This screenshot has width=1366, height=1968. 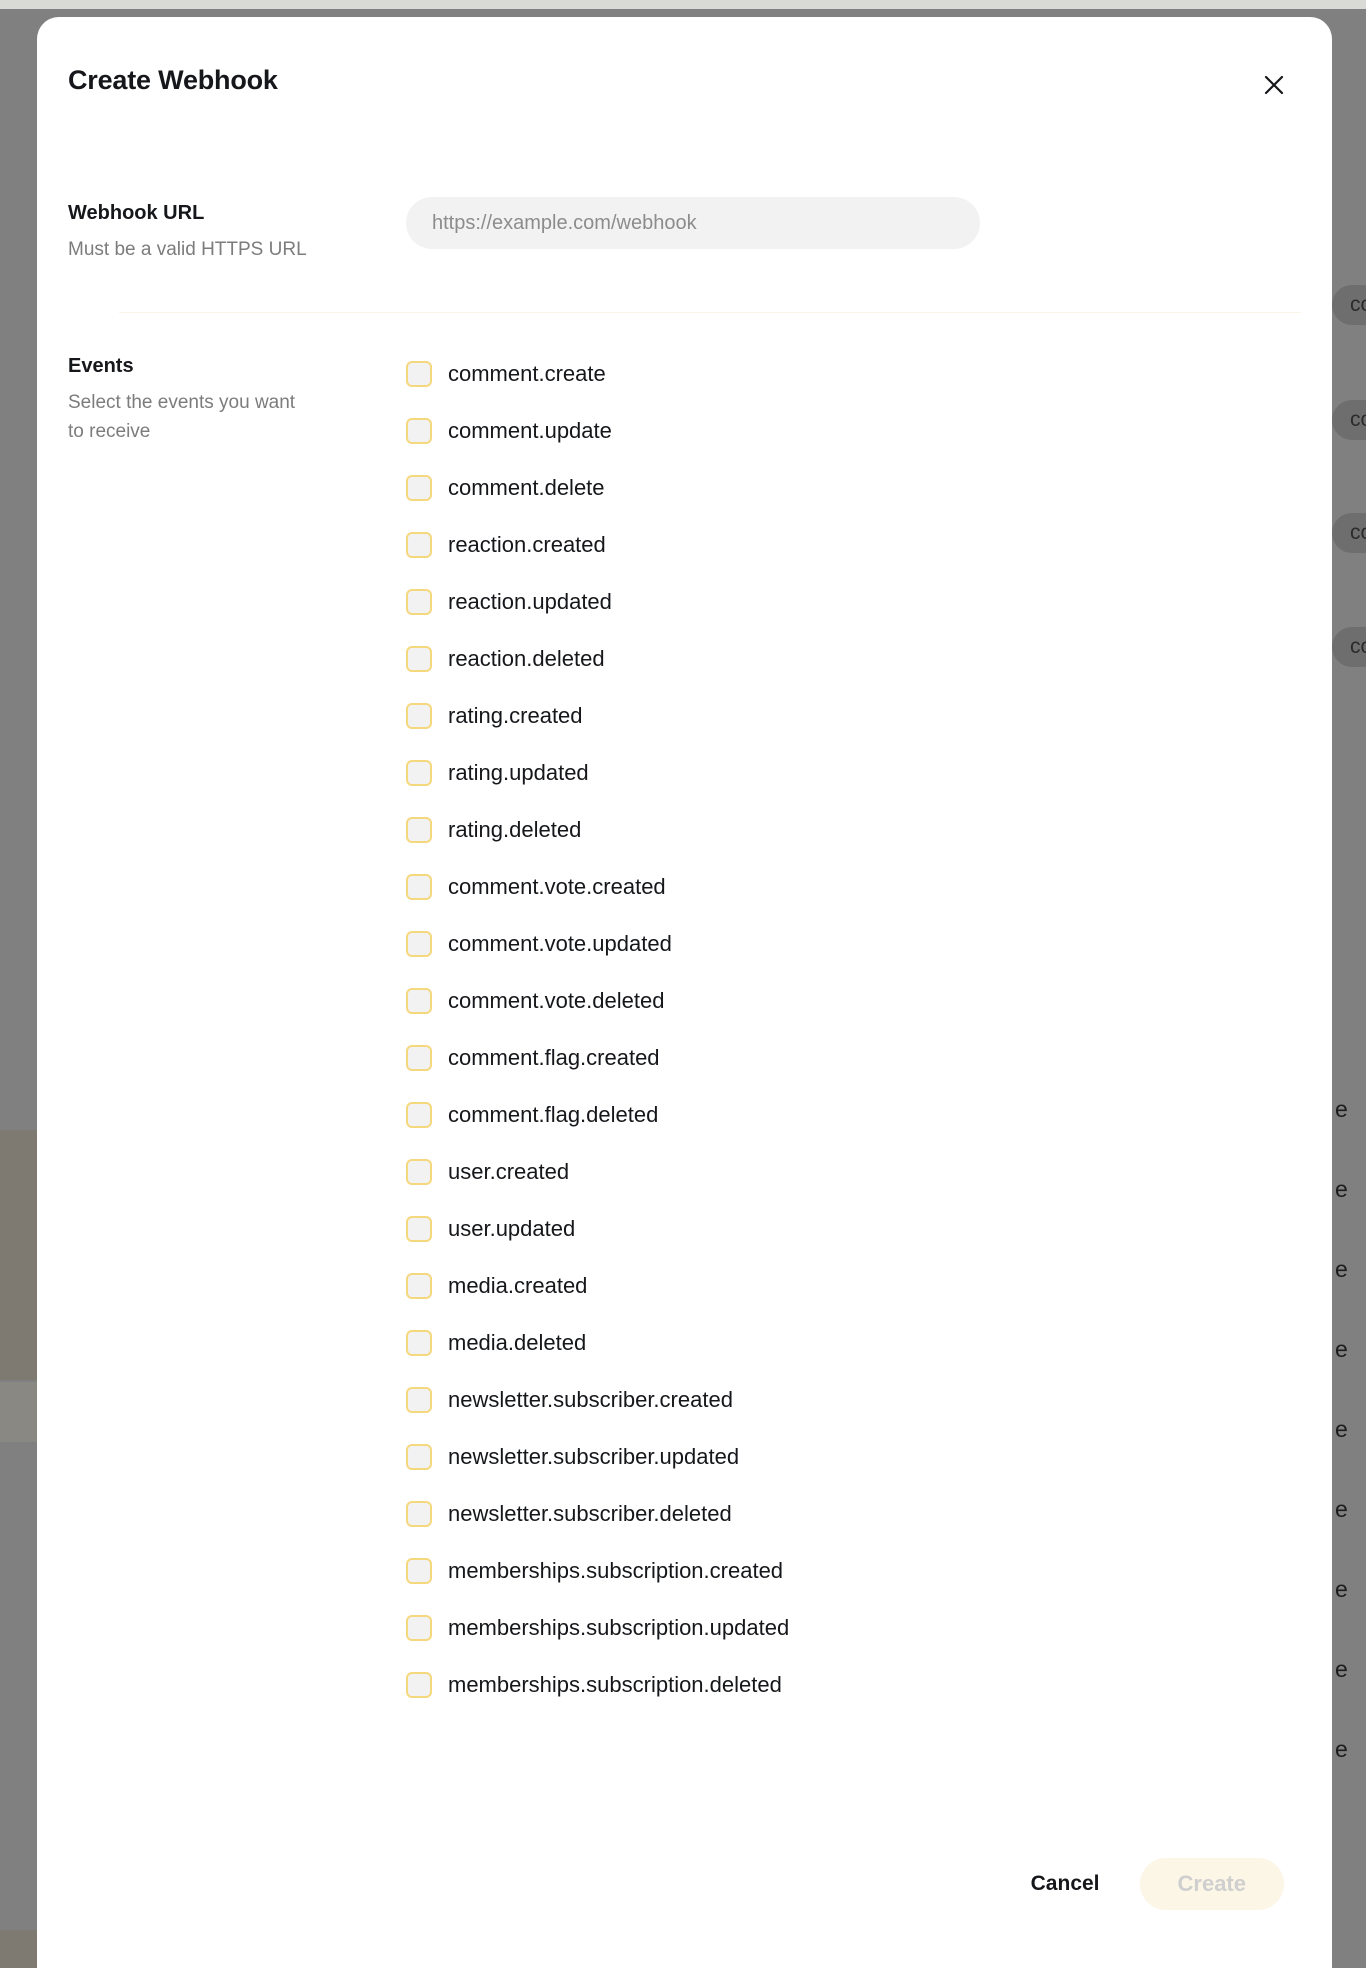 I want to click on close-icon, so click(x=1274, y=86).